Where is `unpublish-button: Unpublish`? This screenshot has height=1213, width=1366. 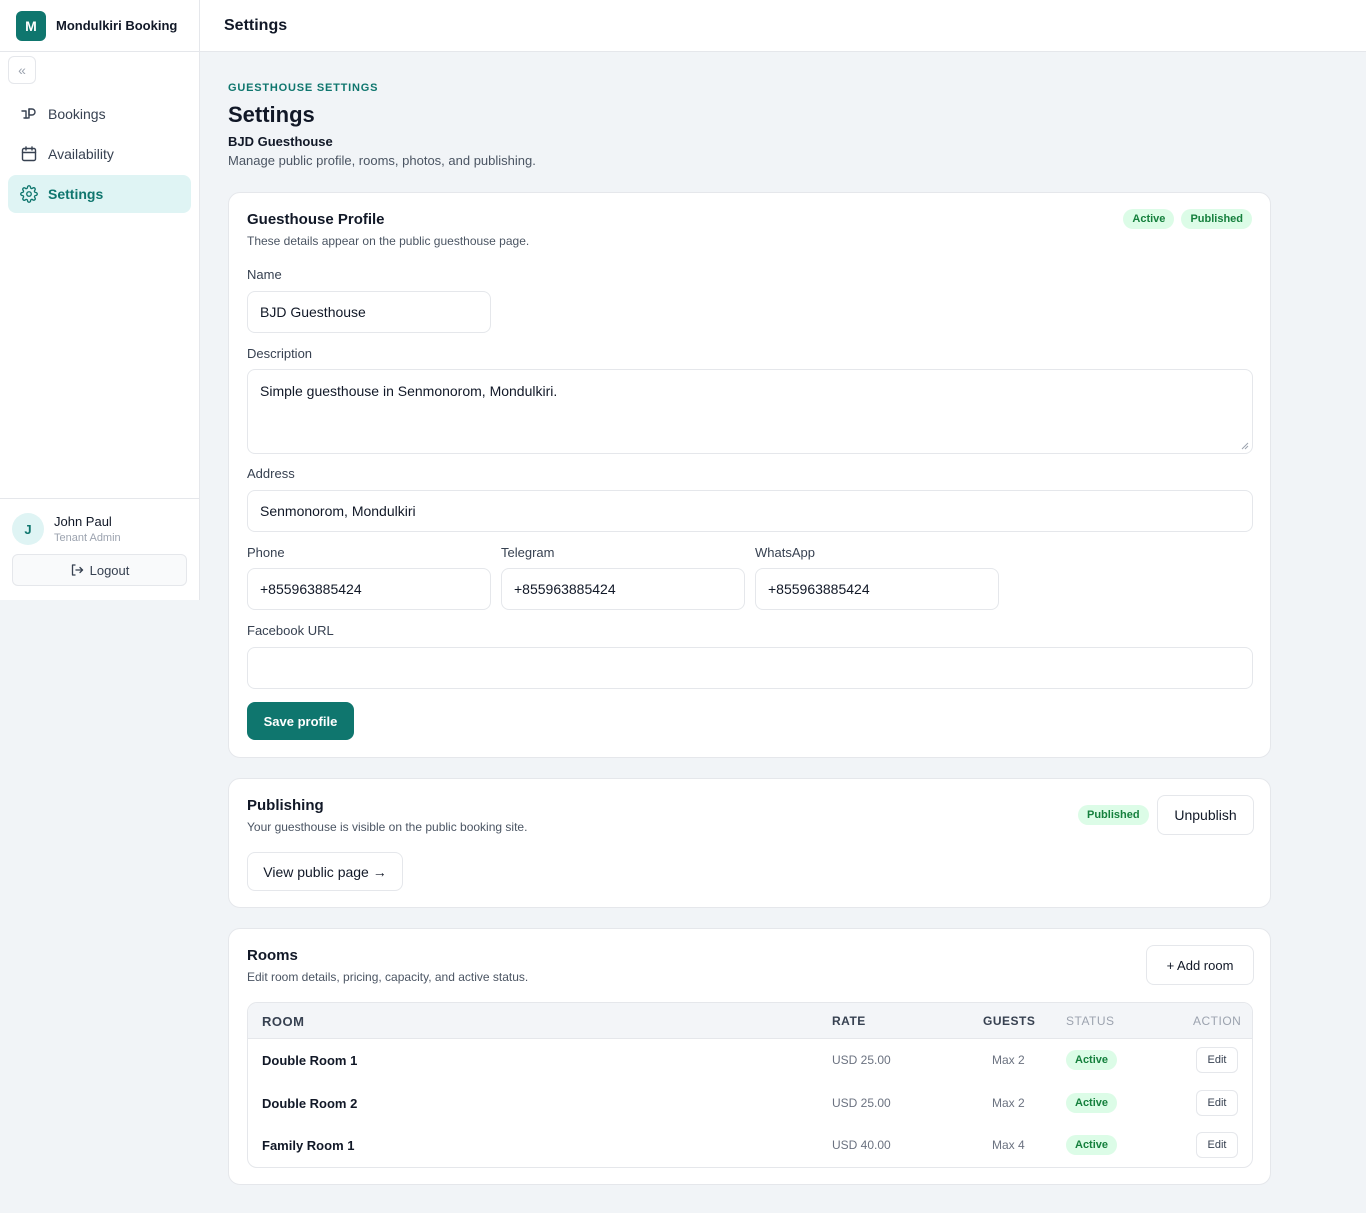 unpublish-button: Unpublish is located at coordinates (1205, 815).